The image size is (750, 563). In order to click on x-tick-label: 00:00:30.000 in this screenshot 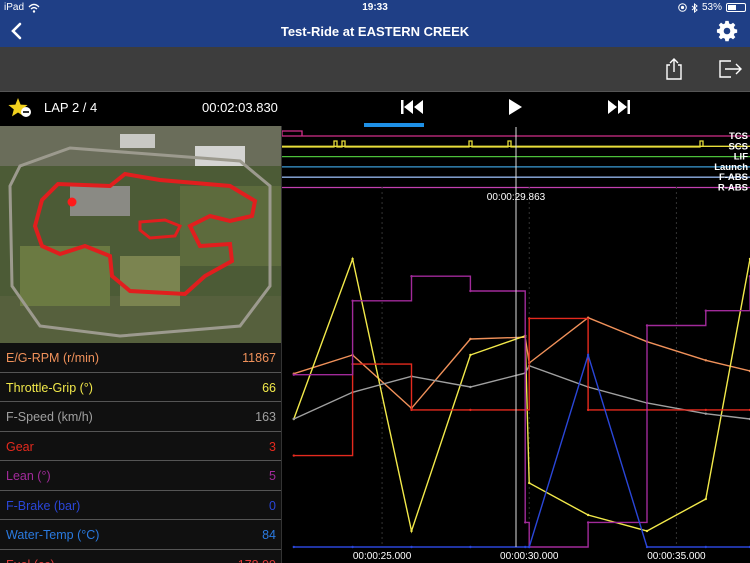, I will do `click(529, 556)`.